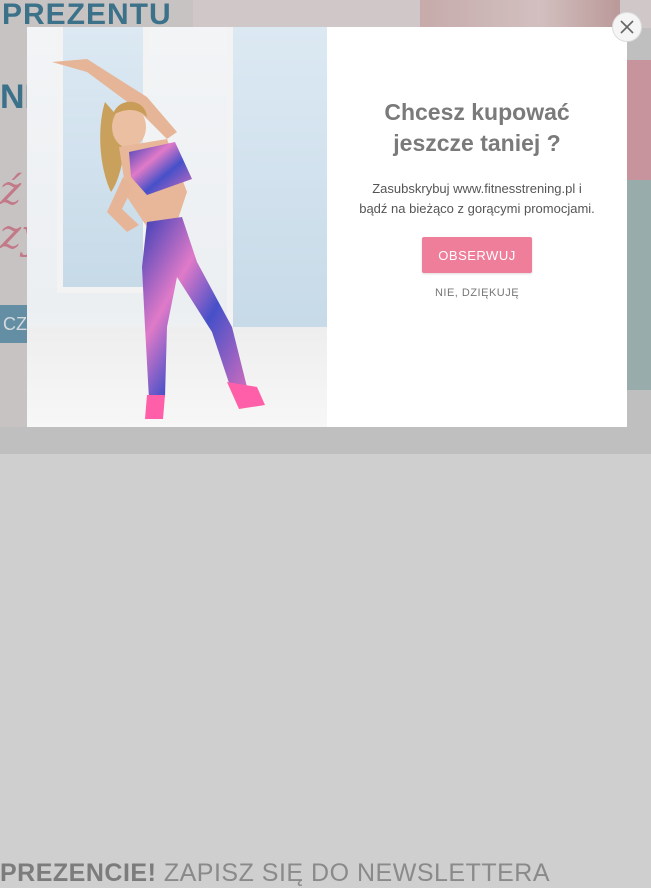 This screenshot has width=651, height=888. Describe the element at coordinates (158, 239) in the screenshot. I see `woman-stretching-image` at that location.